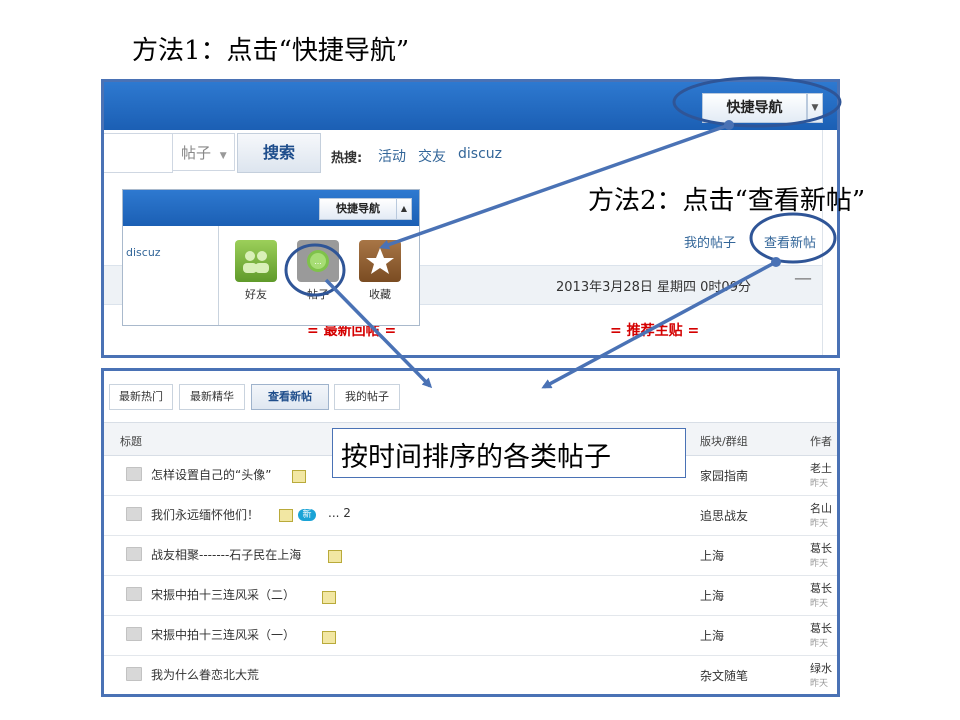 This screenshot has width=960, height=720. Describe the element at coordinates (378, 333) in the screenshot. I see `posts-to-list-arrow` at that location.